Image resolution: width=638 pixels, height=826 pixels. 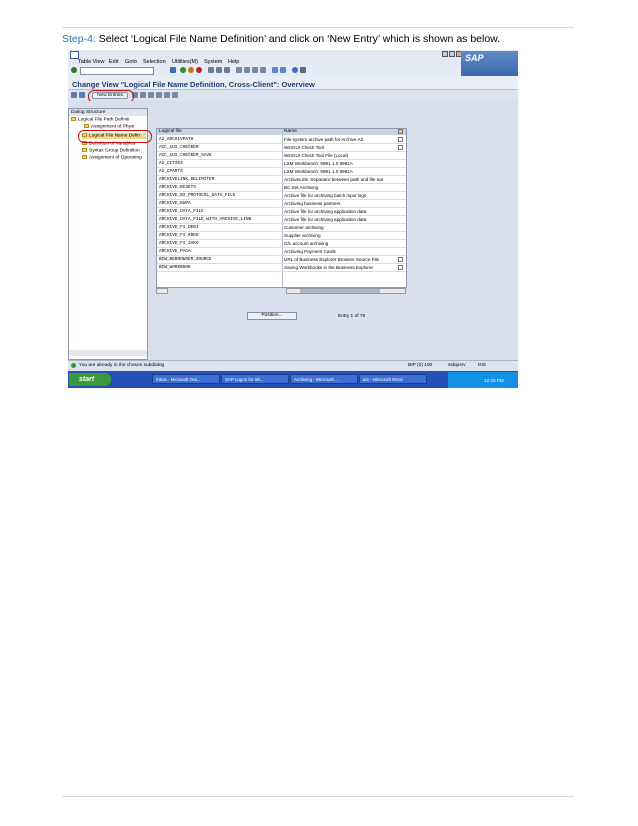 I want to click on find-next-icon, so click(x=227, y=70).